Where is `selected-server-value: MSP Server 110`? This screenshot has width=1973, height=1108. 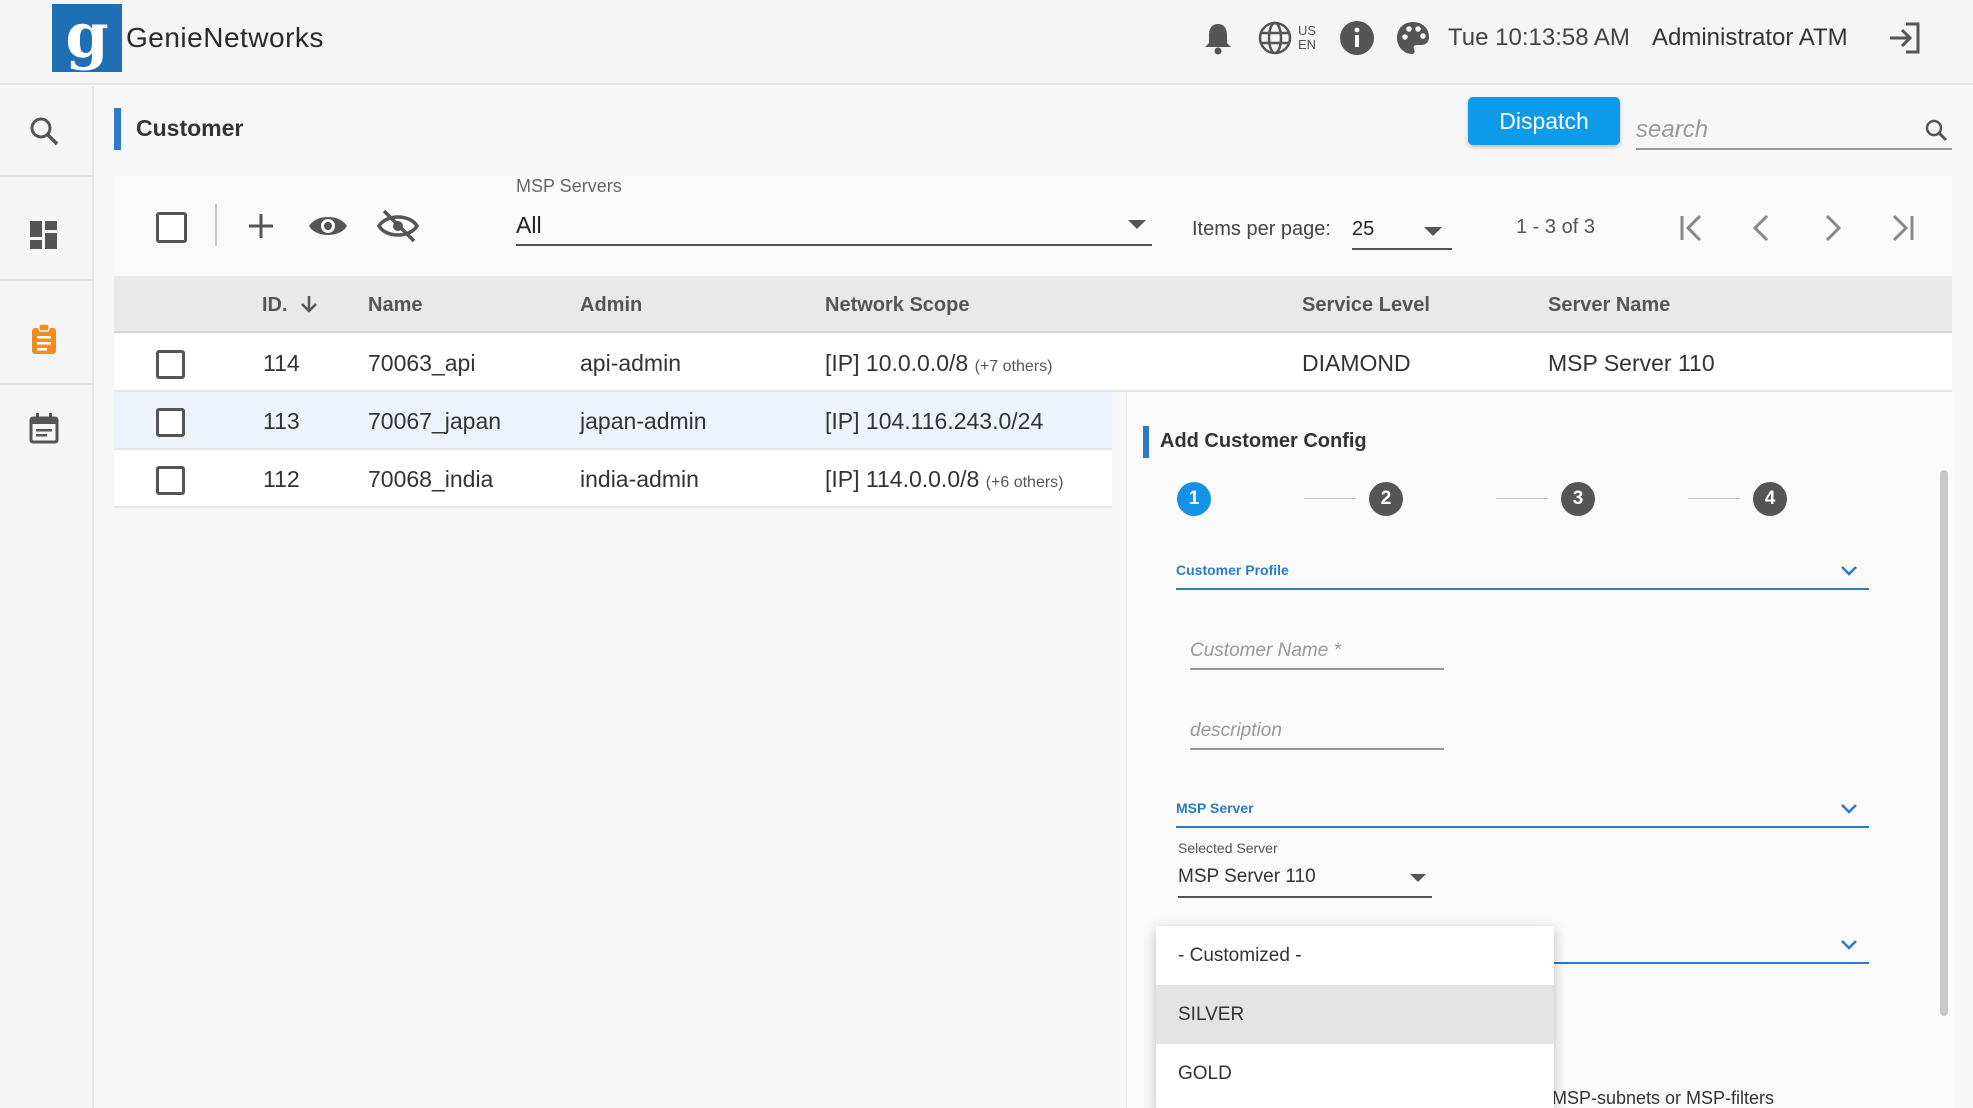
selected-server-value: MSP Server 110 is located at coordinates (1247, 876).